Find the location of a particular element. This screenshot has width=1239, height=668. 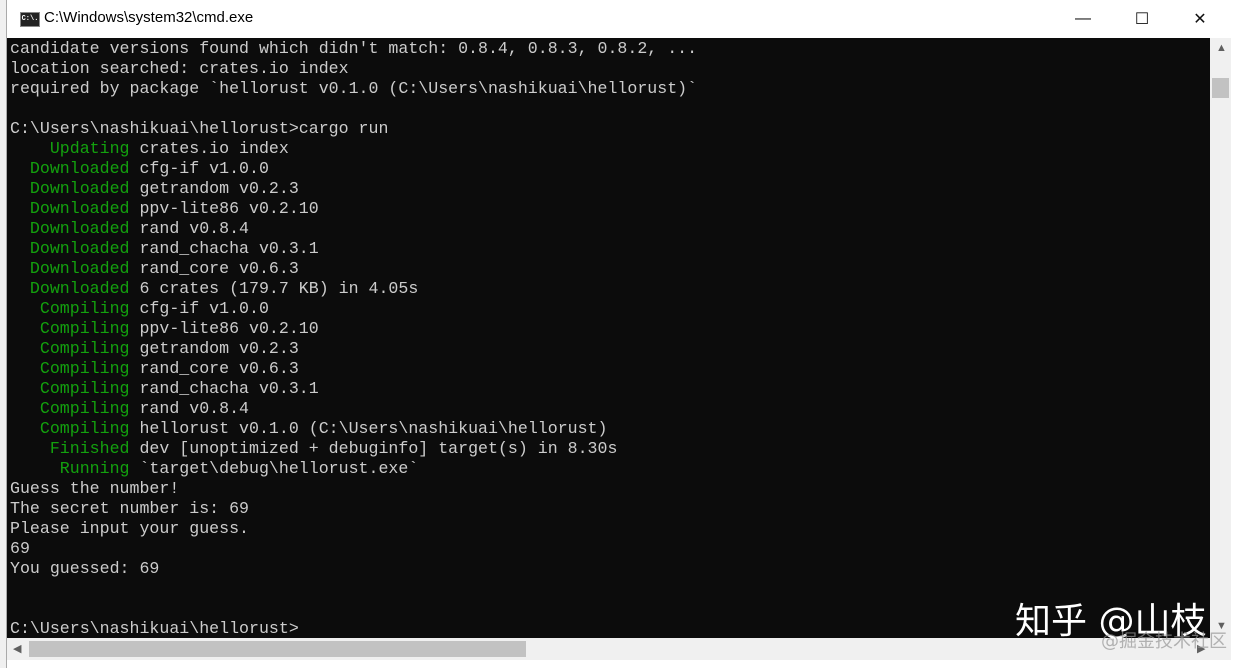

console-line: Compiling rand_core v0.6.3 is located at coordinates (353, 369).